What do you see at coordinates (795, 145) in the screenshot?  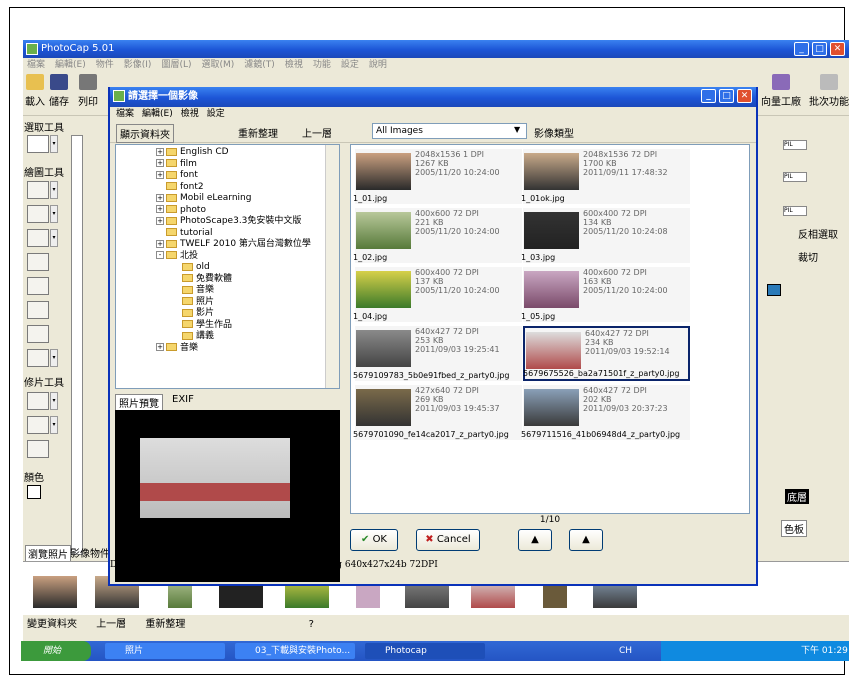 I see `px-field: PIL` at bounding box center [795, 145].